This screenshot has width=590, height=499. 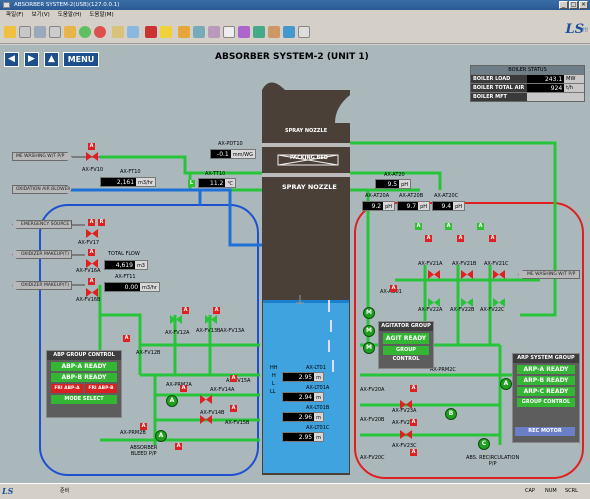 What do you see at coordinates (303, 417) in the screenshot?
I see `lt01b-readout: 2.96 m` at bounding box center [303, 417].